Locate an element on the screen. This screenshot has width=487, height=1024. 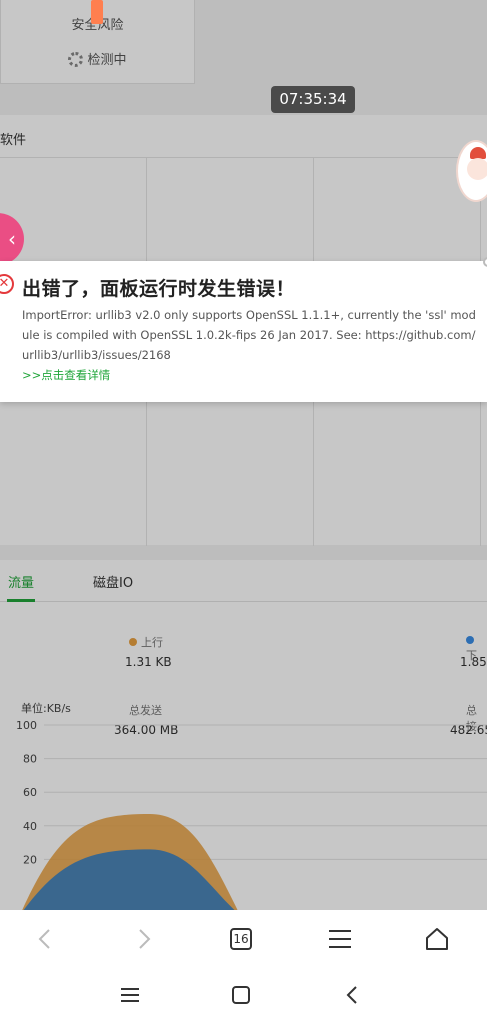
y-tick-label: 80 is located at coordinates (30, 759).